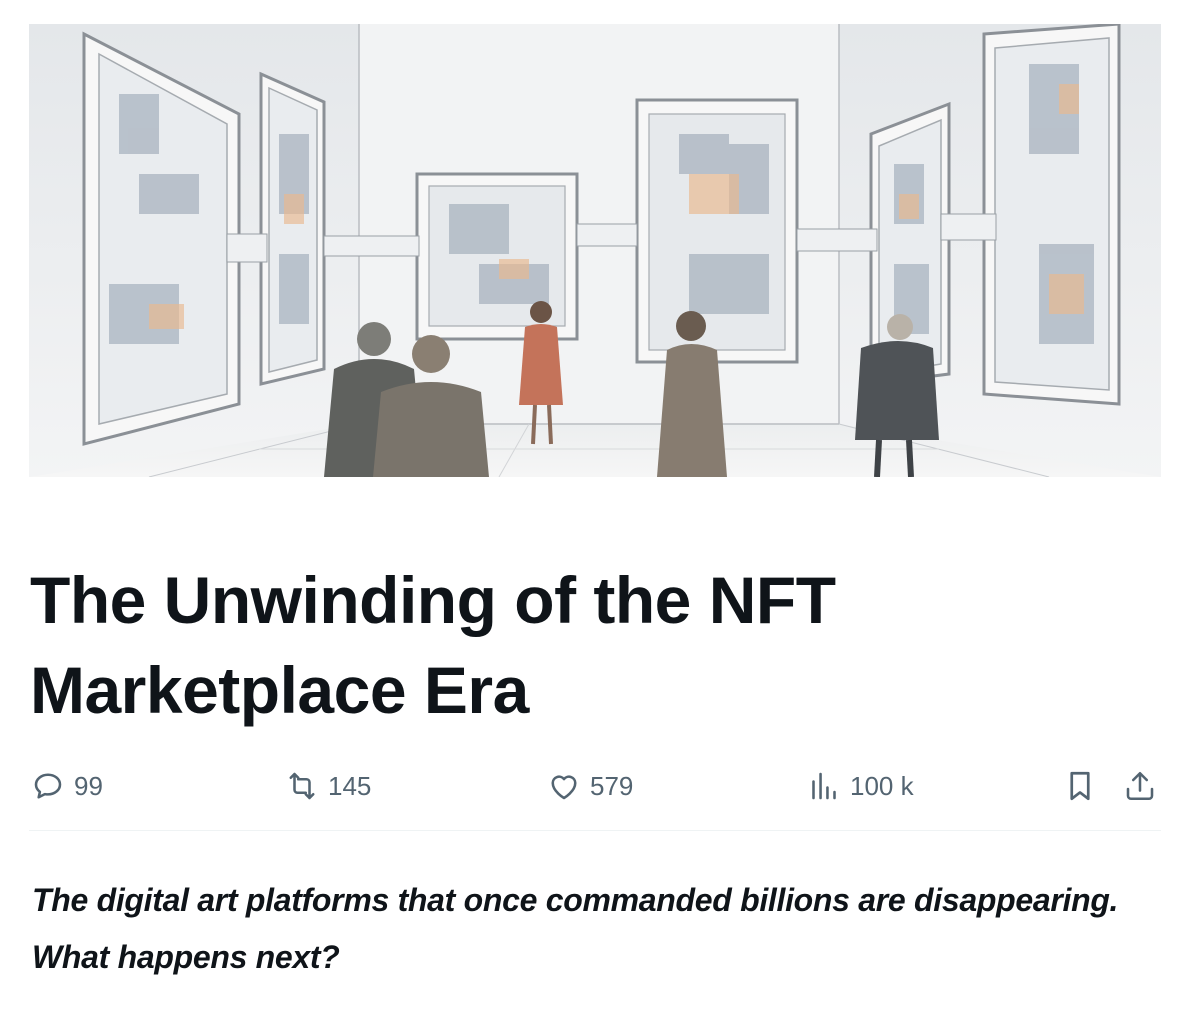  I want to click on share-button, so click(1140, 786).